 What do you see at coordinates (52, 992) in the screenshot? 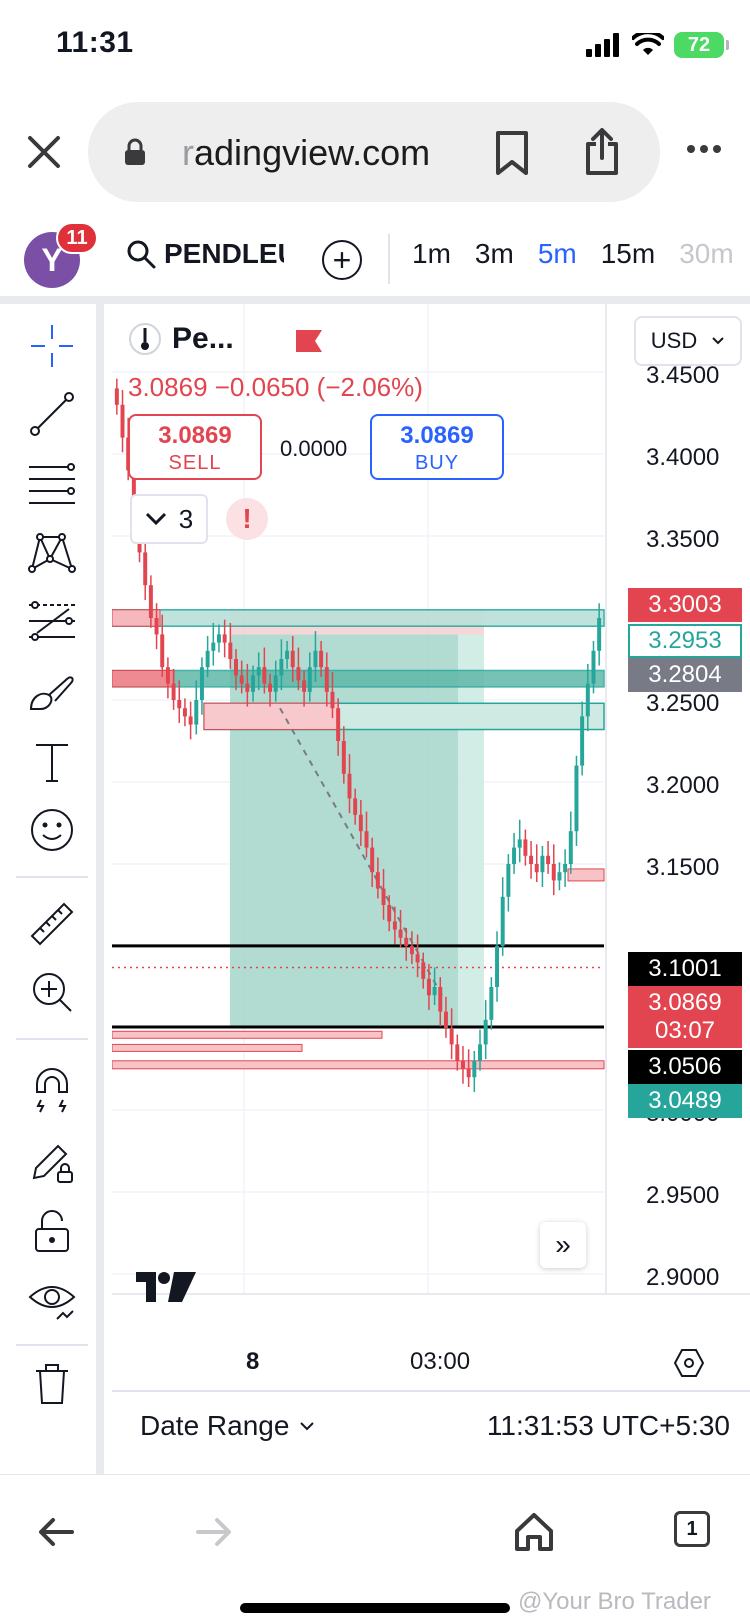
I see `zoom-tool` at bounding box center [52, 992].